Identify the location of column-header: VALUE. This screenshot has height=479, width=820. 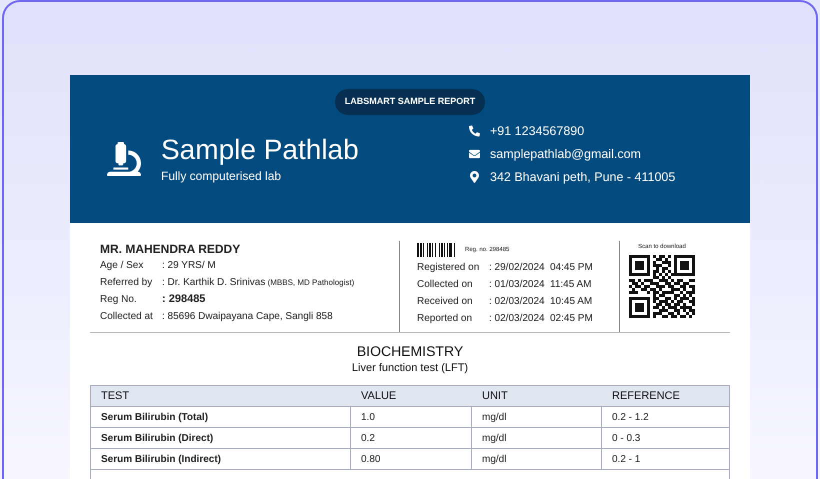
(379, 396).